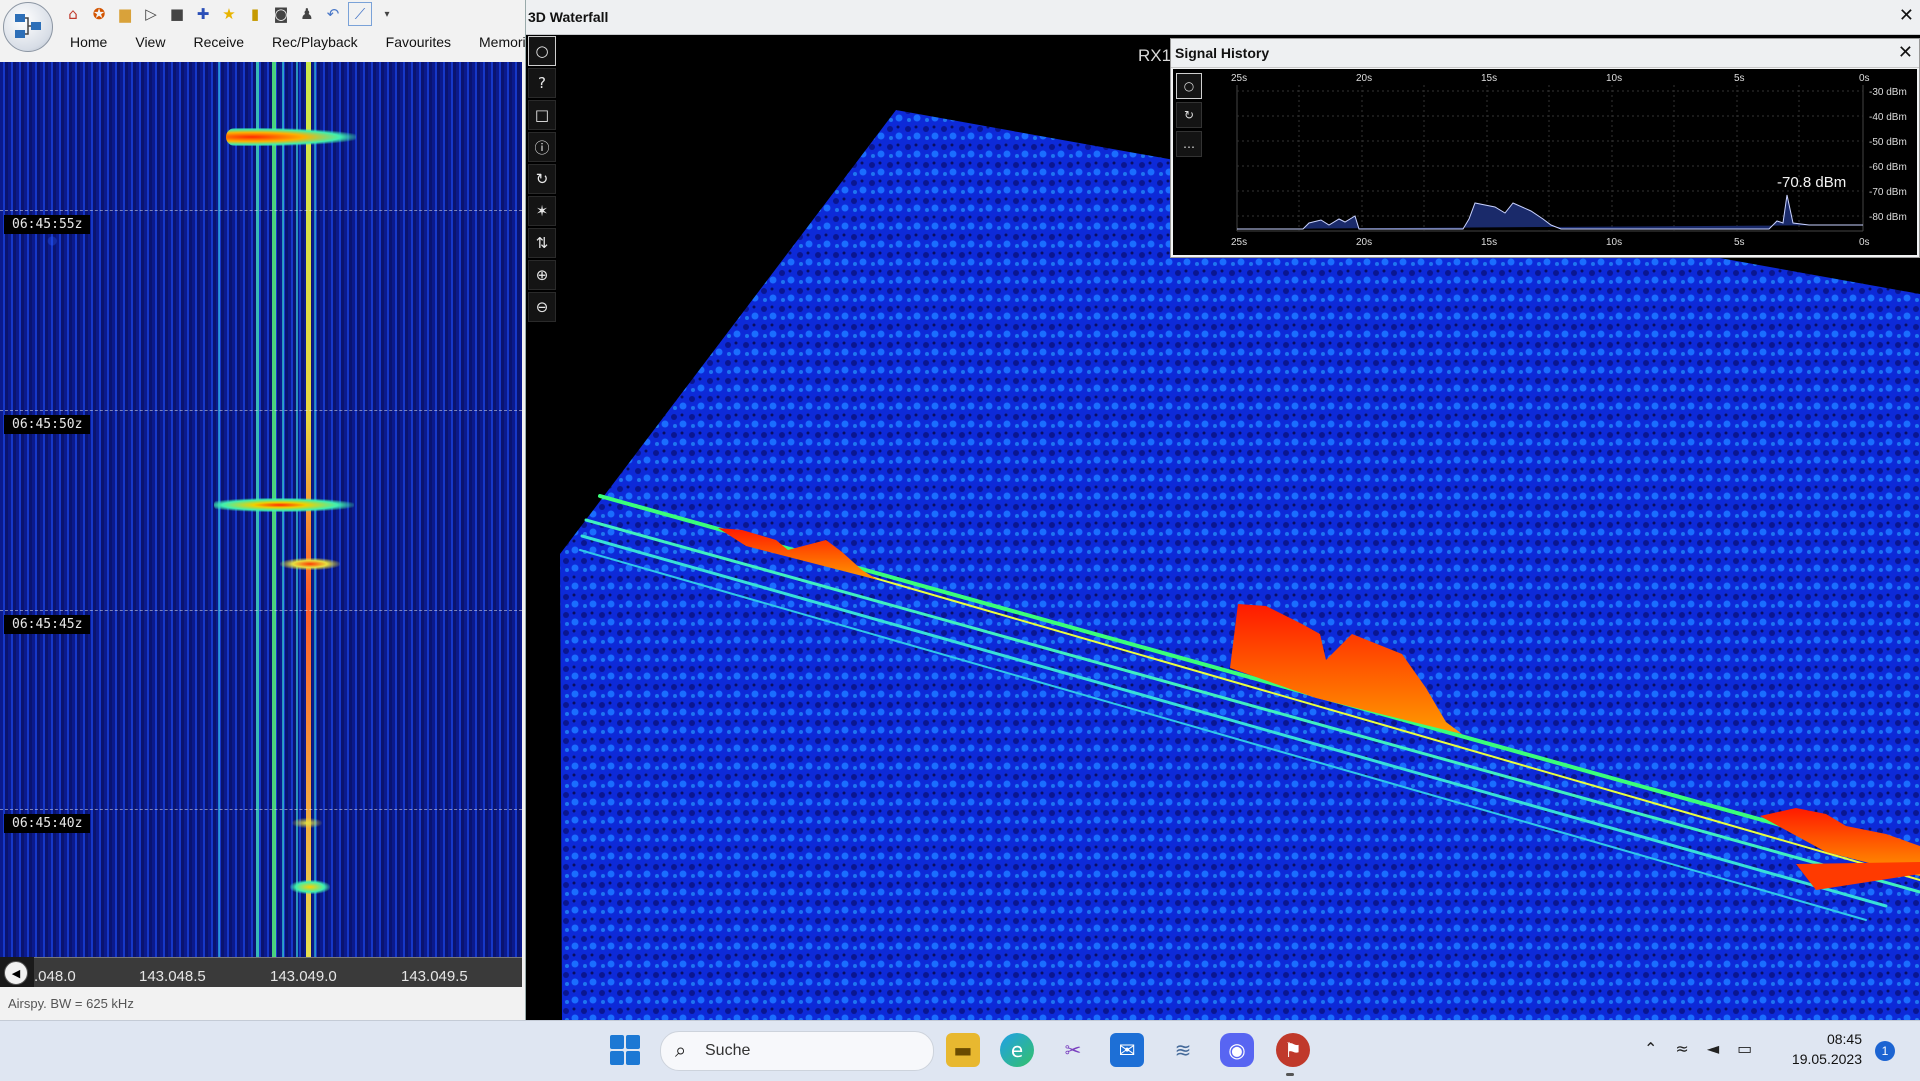 The height and width of the screenshot is (1081, 1920). I want to click on help-icon: ?, so click(542, 83).